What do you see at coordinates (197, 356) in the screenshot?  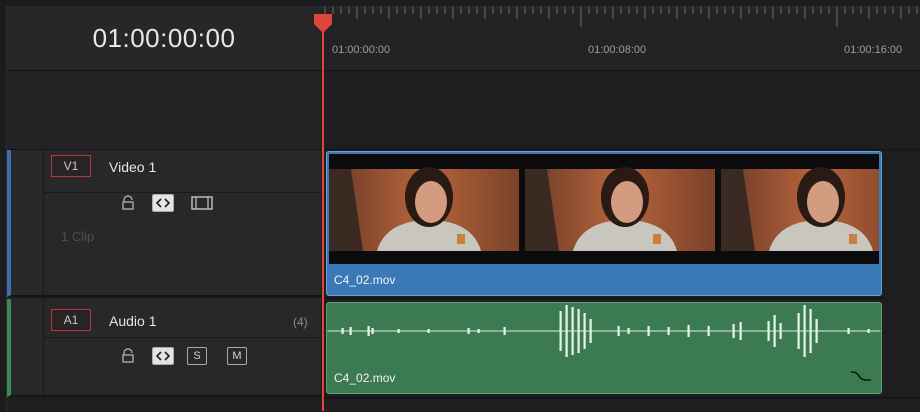 I see `solo-button: S` at bounding box center [197, 356].